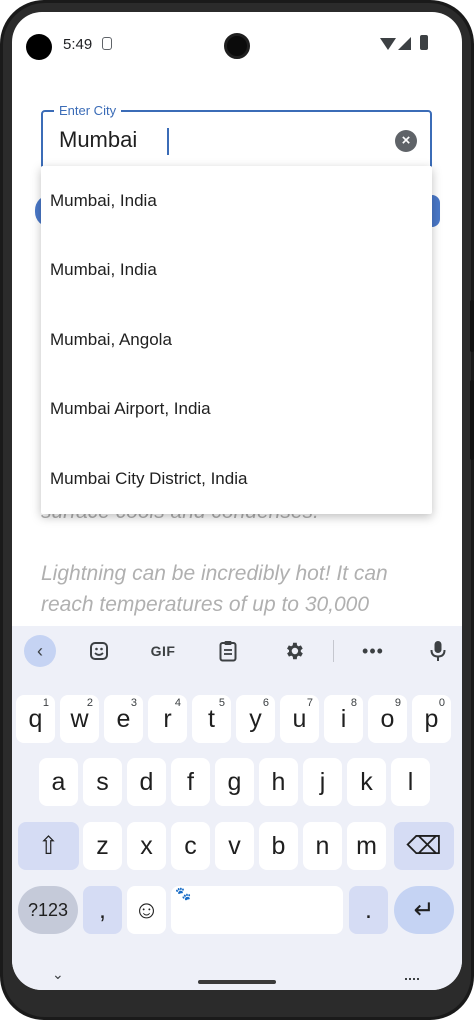 This screenshot has height=1020, width=474. What do you see at coordinates (146, 910) in the screenshot?
I see `emoji-key: ☺` at bounding box center [146, 910].